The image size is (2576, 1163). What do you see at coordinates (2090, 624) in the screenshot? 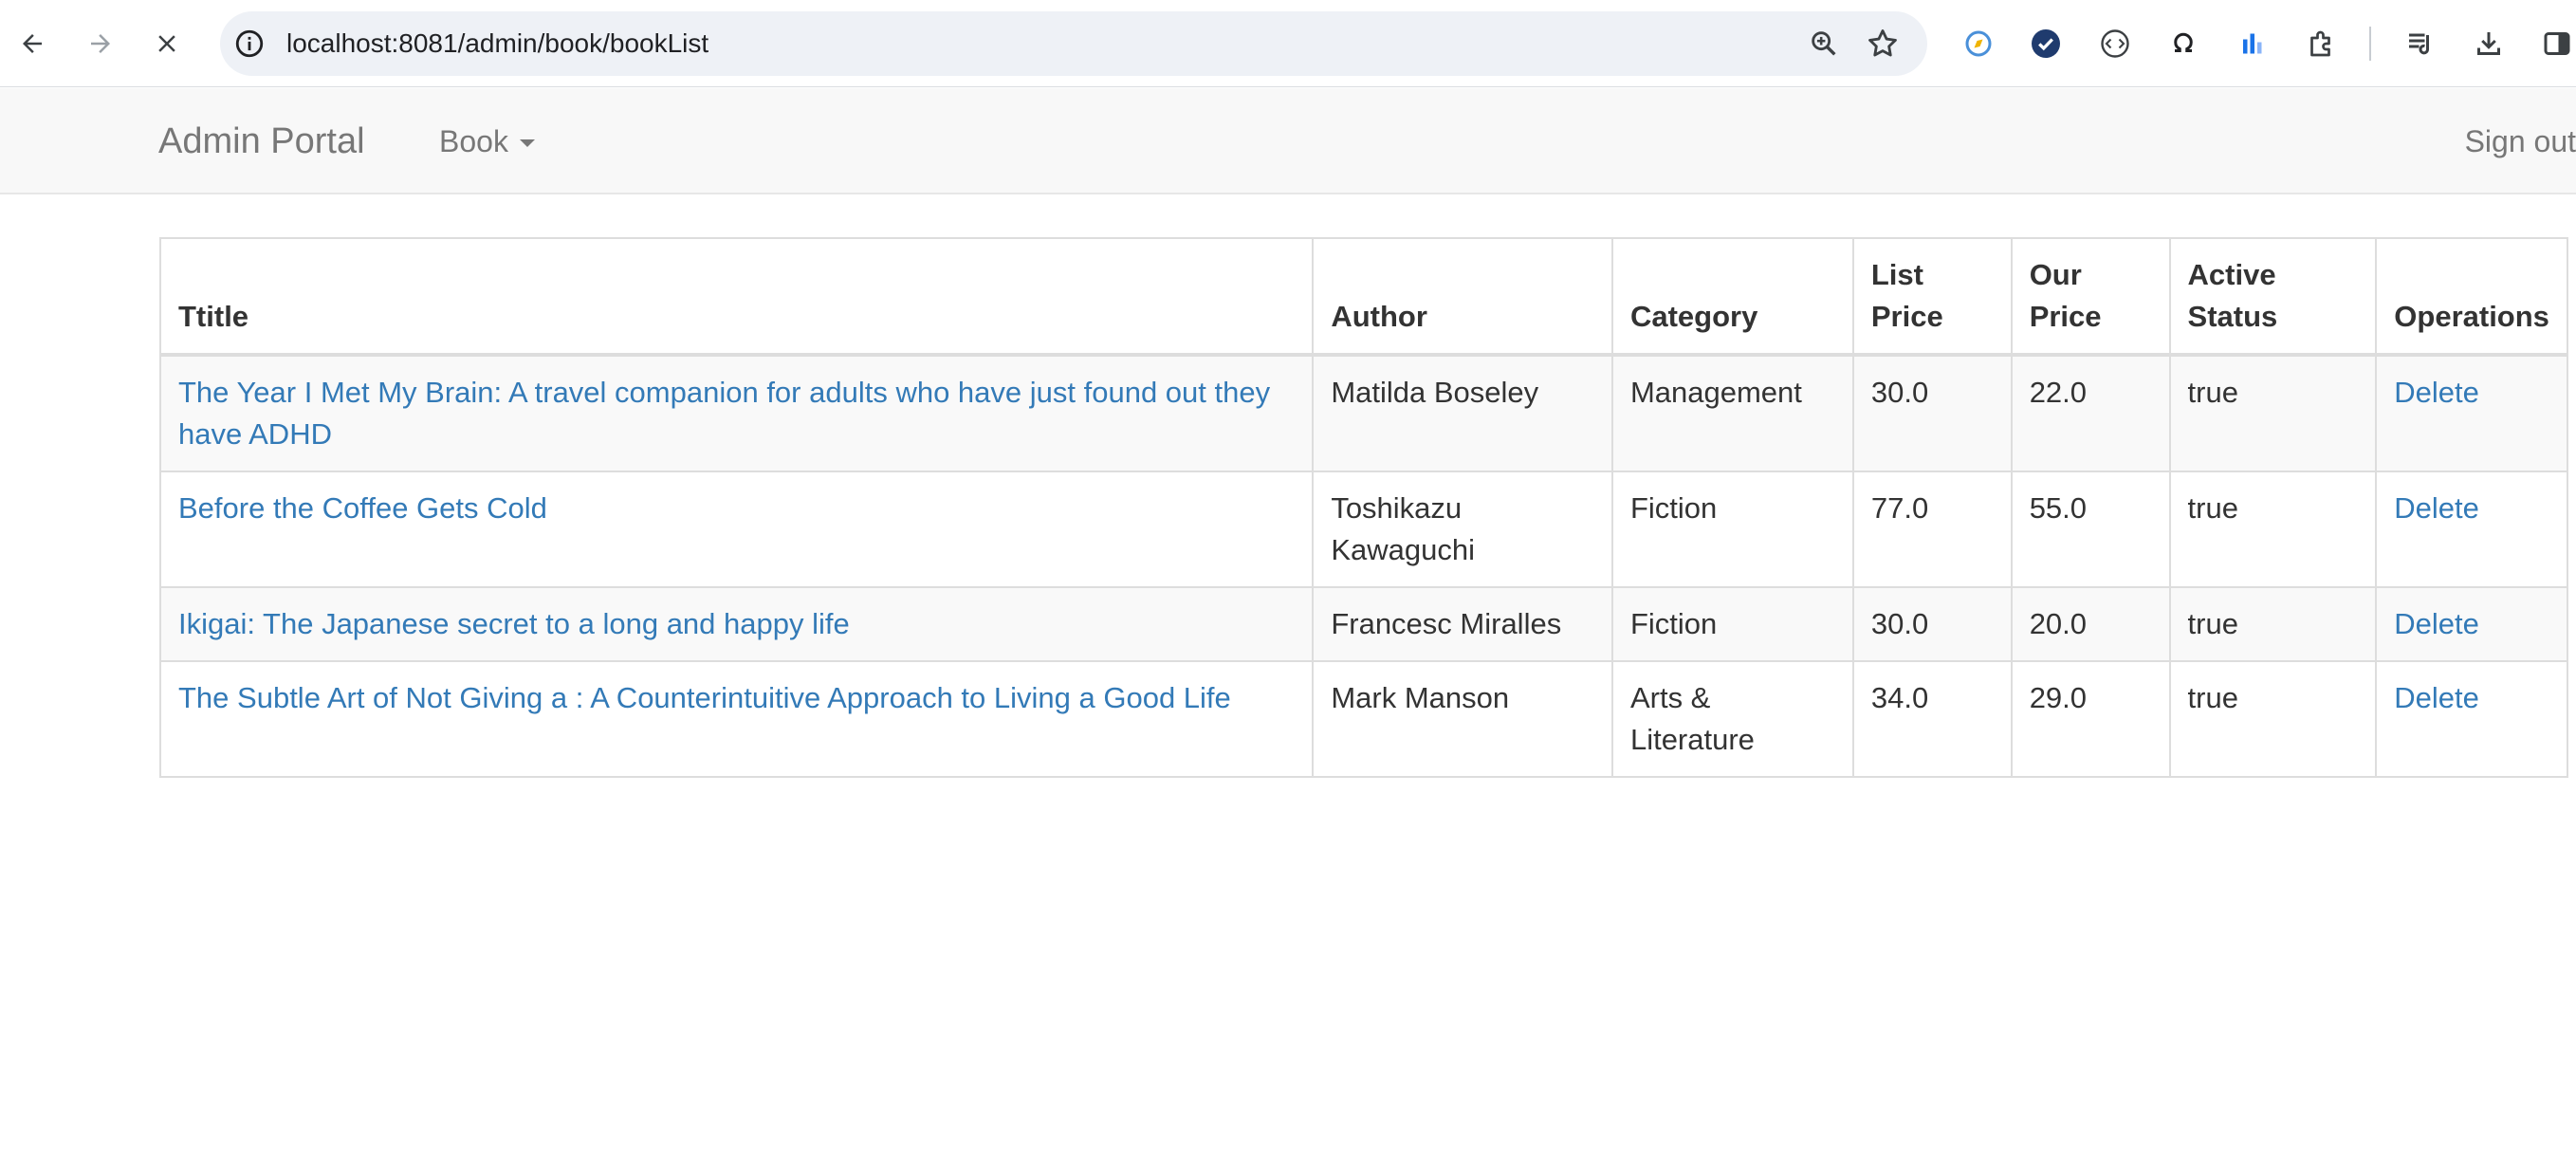
I see `our-price-cell: 20.0` at bounding box center [2090, 624].